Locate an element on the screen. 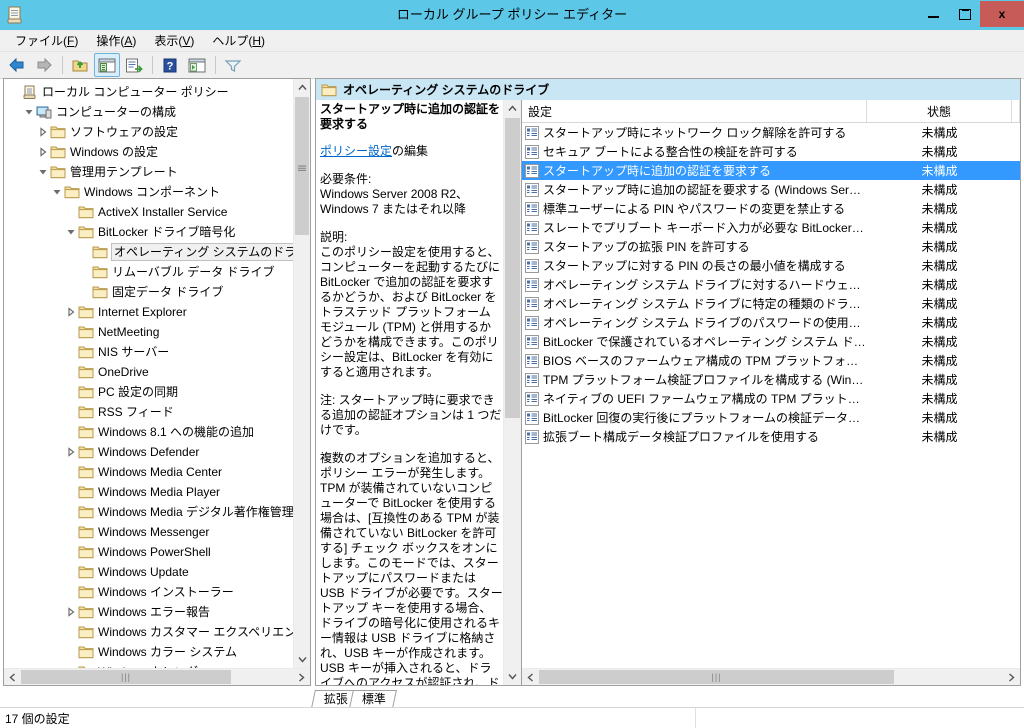 The width and height of the screenshot is (1024, 728). tree-item: RSS フィード is located at coordinates (150, 412).